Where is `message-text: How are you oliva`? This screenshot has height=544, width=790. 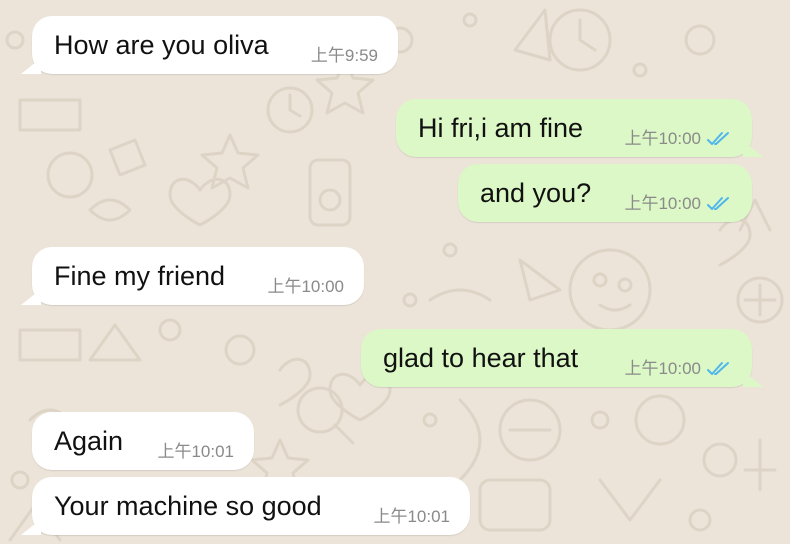 message-text: How are you oliva is located at coordinates (161, 45).